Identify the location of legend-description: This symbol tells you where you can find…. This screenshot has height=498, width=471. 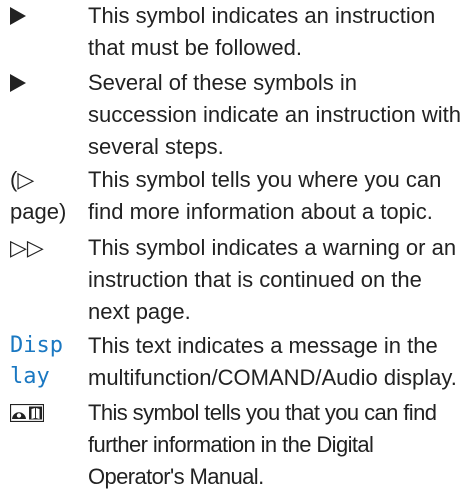
(265, 195).